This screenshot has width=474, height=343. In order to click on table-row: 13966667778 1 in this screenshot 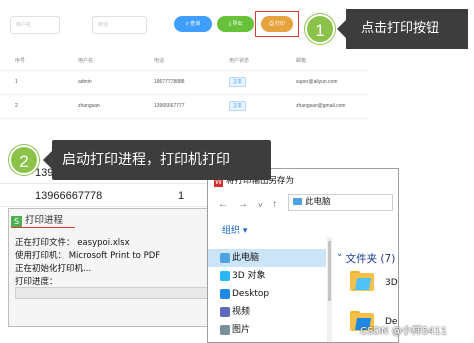, I will do `click(107, 197)`.